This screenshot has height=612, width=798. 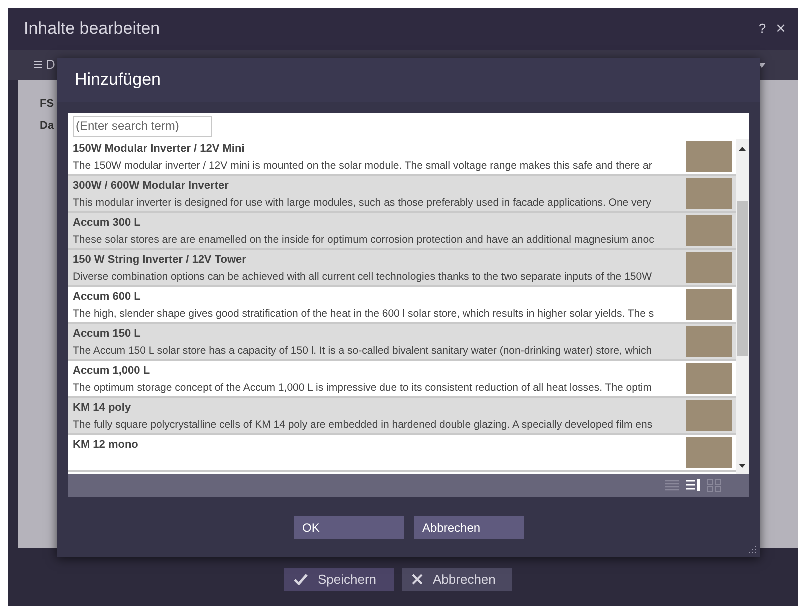 I want to click on list-item: Accum 150 L The Accum 150 L solar store has a capacity of 150 l. It is a so-called bivalent sanitary water (non-drinking water) store, which, so click(x=402, y=342).